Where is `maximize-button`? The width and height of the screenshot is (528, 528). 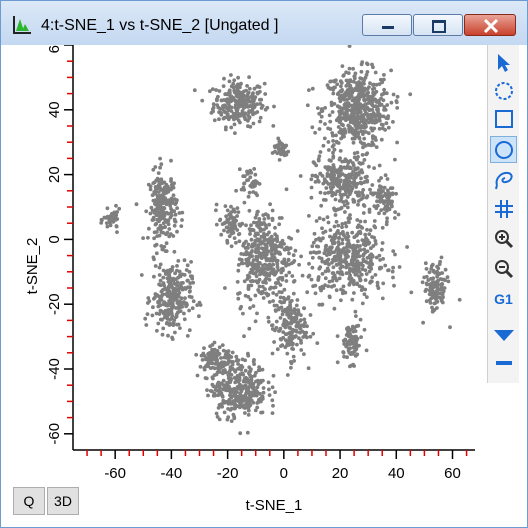
maximize-button is located at coordinates (438, 25).